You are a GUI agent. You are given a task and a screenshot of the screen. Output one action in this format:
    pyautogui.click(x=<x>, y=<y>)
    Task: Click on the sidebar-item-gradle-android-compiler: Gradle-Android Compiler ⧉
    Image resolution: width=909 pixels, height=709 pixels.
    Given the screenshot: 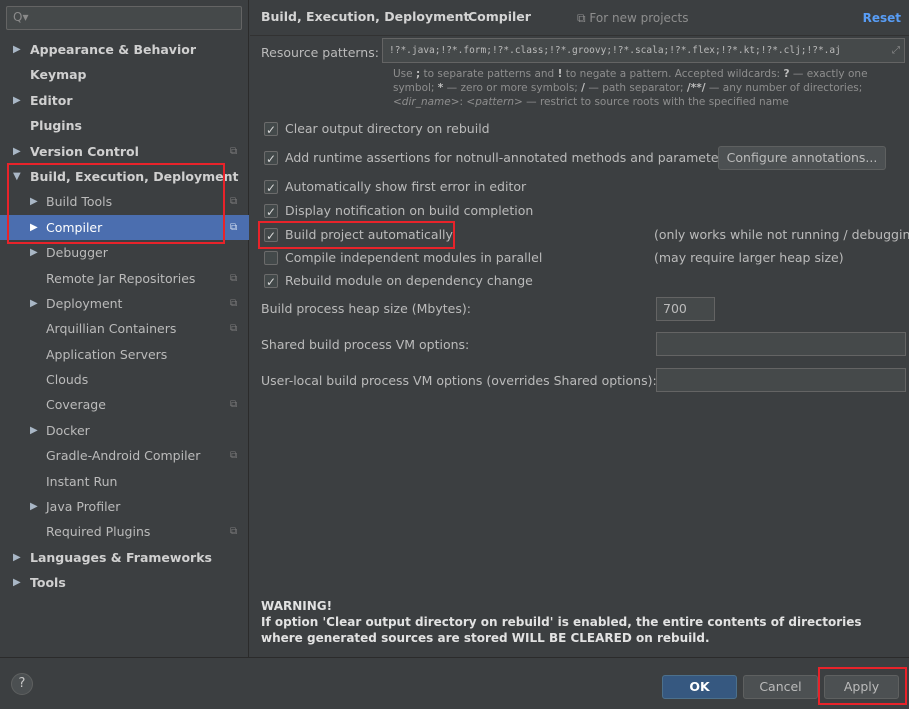 What is the action you would take?
    pyautogui.click(x=124, y=455)
    